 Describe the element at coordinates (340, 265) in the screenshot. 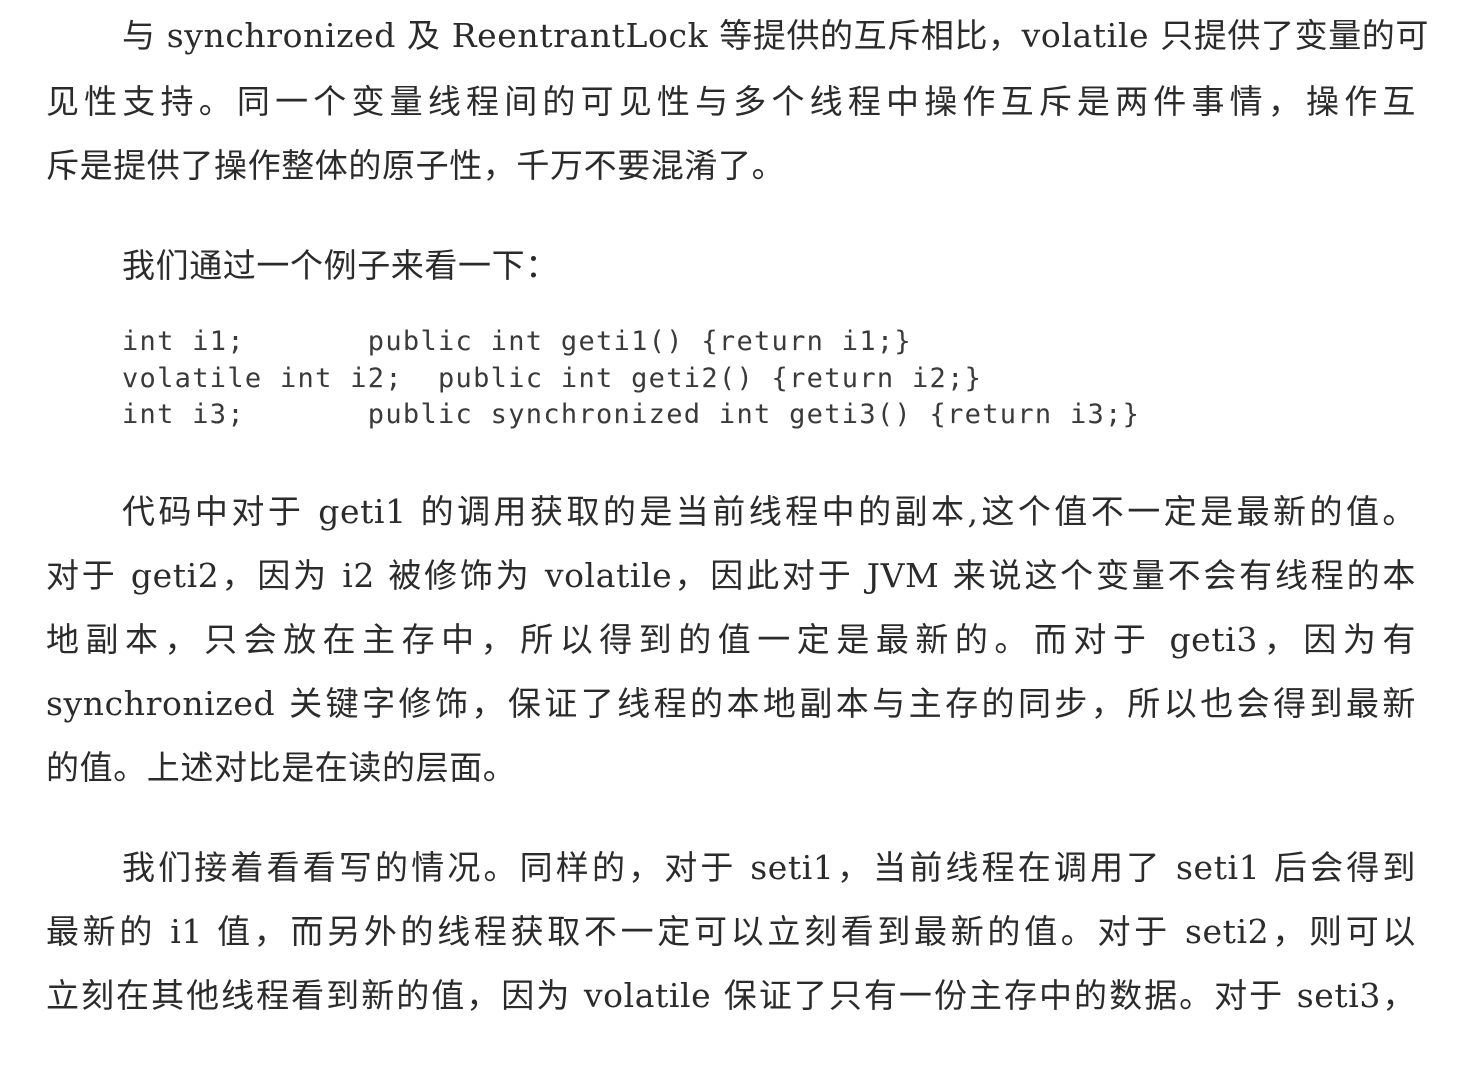

I see `paragraph-2-line-1: 我们通过一个例子来看一下：` at that location.